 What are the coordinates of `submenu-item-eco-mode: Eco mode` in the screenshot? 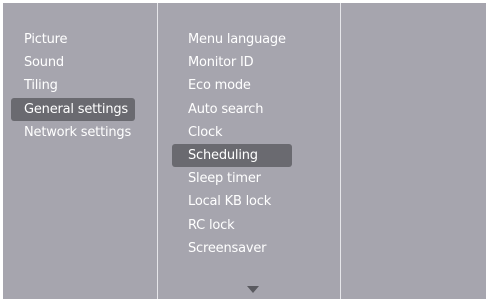 It's located at (232, 85).